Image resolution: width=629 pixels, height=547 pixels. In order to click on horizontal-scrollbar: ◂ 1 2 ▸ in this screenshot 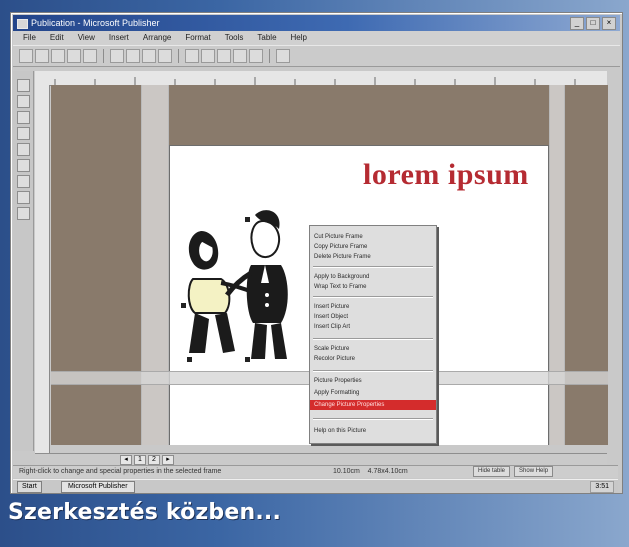, I will do `click(321, 459)`.